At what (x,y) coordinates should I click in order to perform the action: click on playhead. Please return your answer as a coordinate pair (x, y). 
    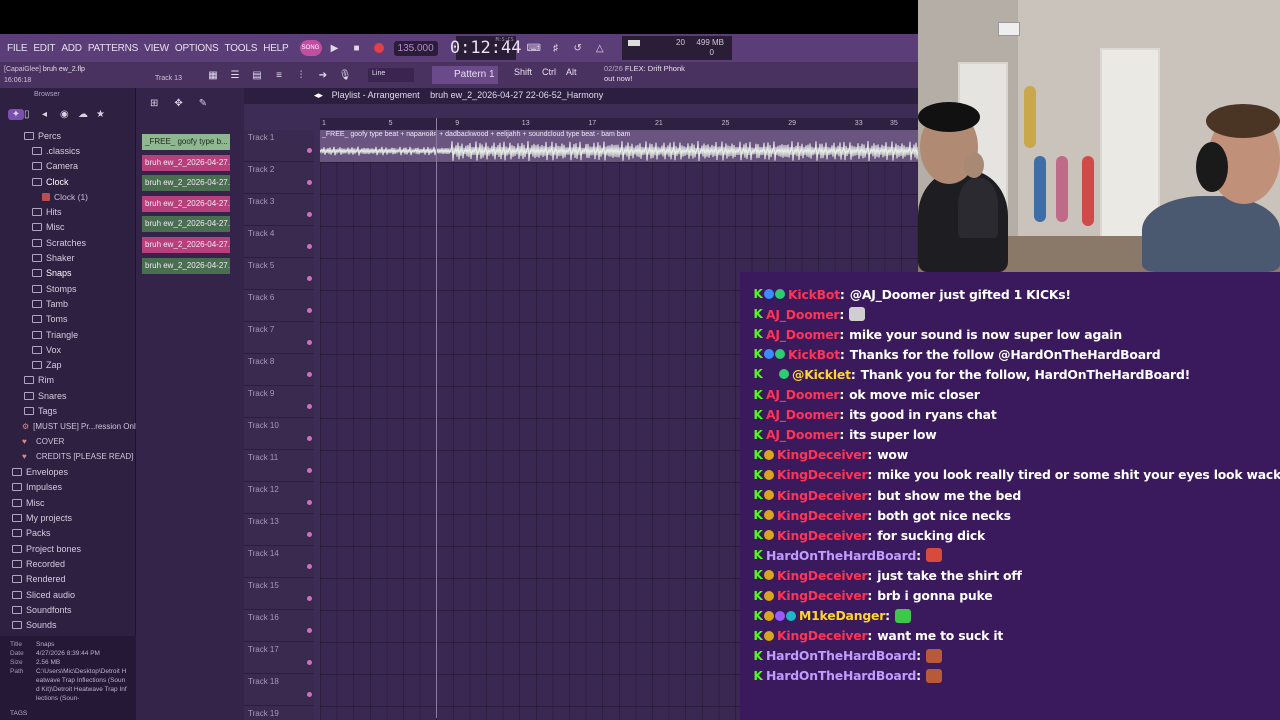
    Looking at the image, I should click on (436, 418).